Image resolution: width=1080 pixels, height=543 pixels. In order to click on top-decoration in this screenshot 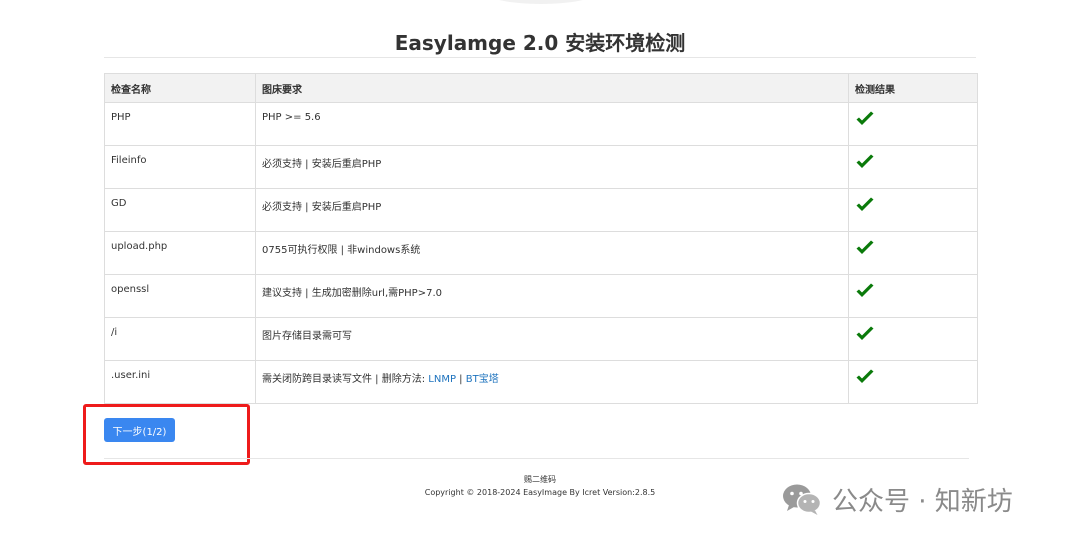, I will do `click(541, 2)`.